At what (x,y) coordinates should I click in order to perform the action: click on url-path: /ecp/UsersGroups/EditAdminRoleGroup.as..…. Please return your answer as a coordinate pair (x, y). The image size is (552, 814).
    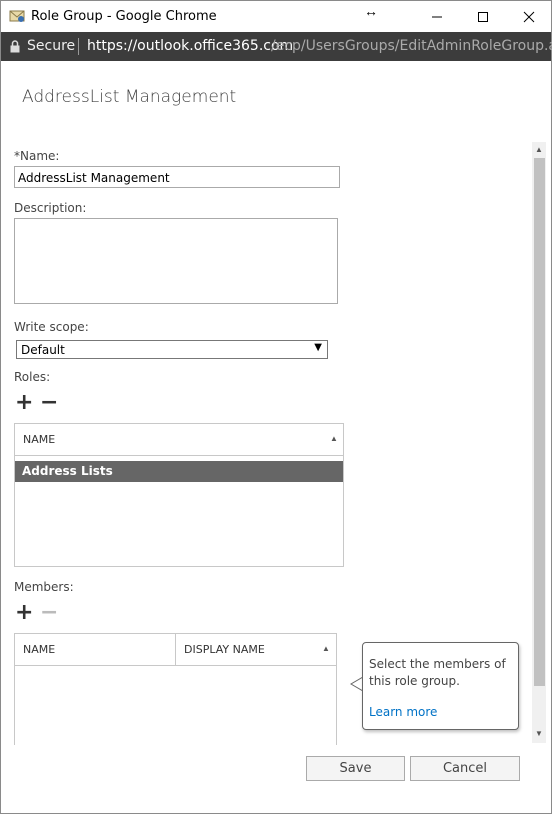
    Looking at the image, I should click on (411, 46).